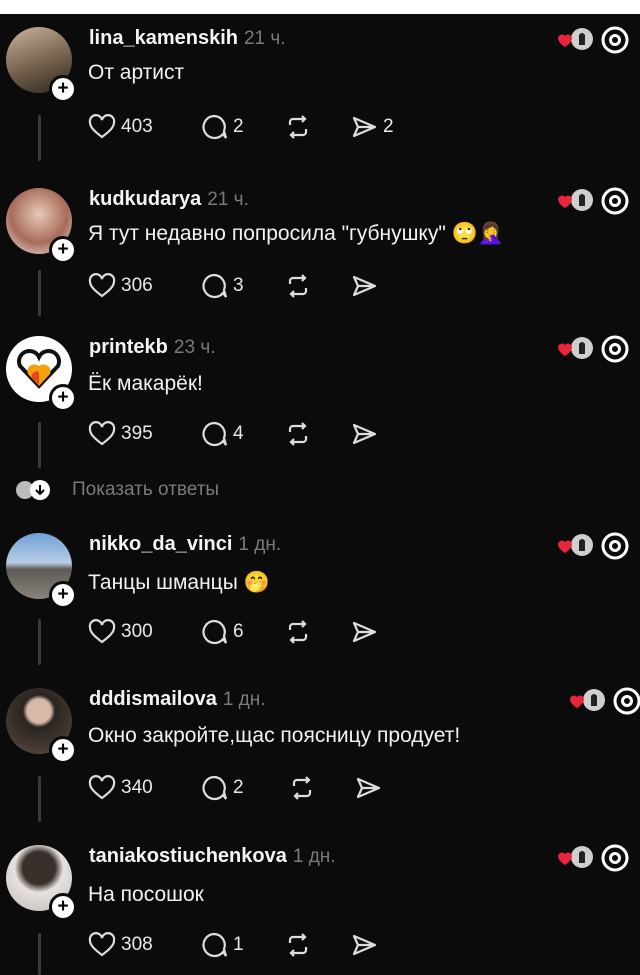  Describe the element at coordinates (296, 233) in the screenshot. I see `comment-text: Я тут недавно попросила "губнушку" 🙄🤦‍♀️` at that location.